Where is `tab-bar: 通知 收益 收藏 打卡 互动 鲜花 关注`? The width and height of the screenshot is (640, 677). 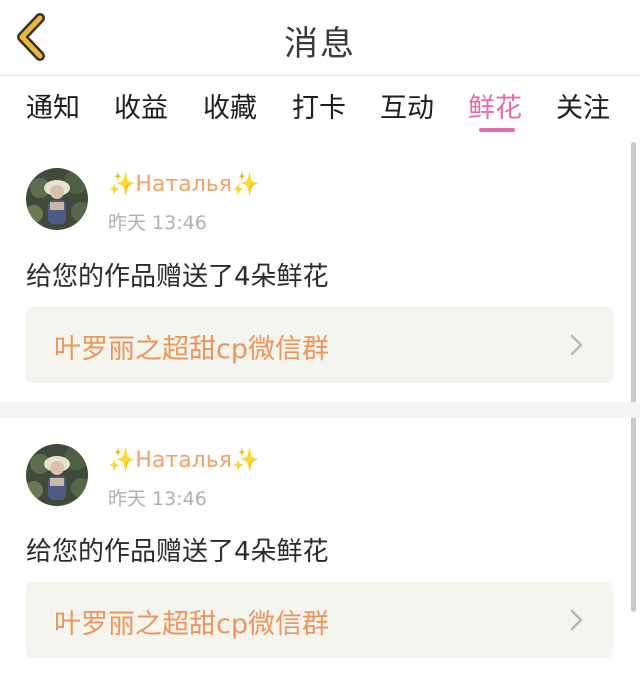
tab-bar: 通知 收益 收藏 打卡 互动 鲜花 关注 is located at coordinates (320, 107).